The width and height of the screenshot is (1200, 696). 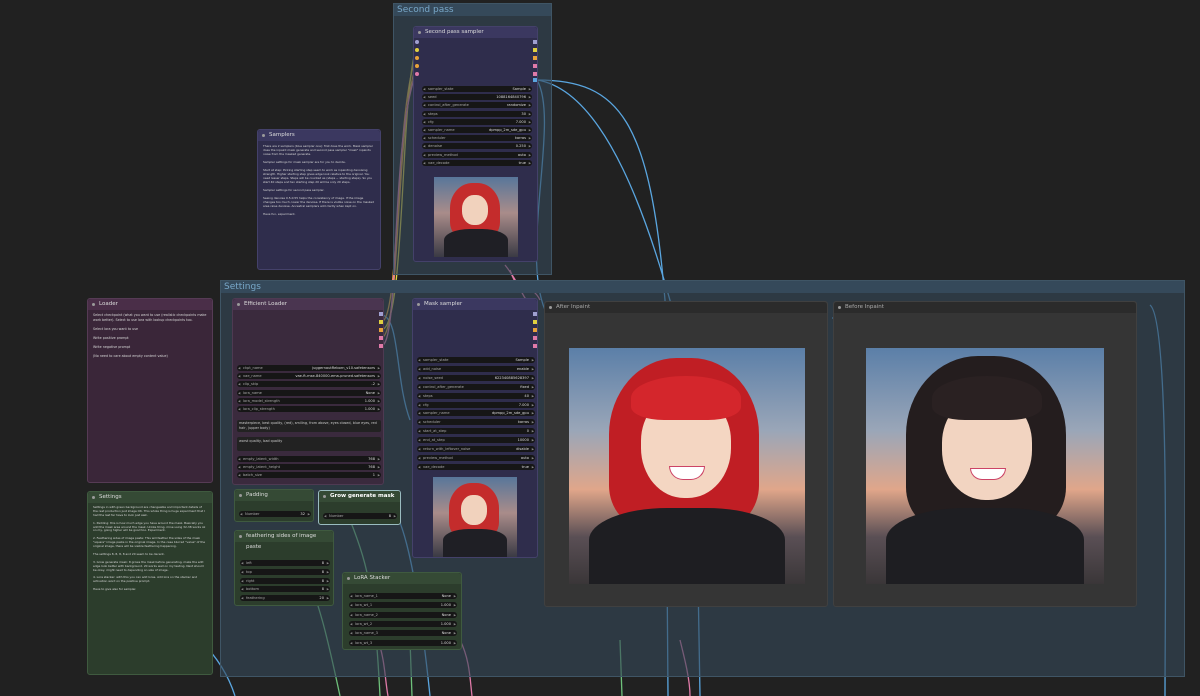 What do you see at coordinates (985, 454) in the screenshot?
I see `before-inpaint-node: Before Inpaint` at bounding box center [985, 454].